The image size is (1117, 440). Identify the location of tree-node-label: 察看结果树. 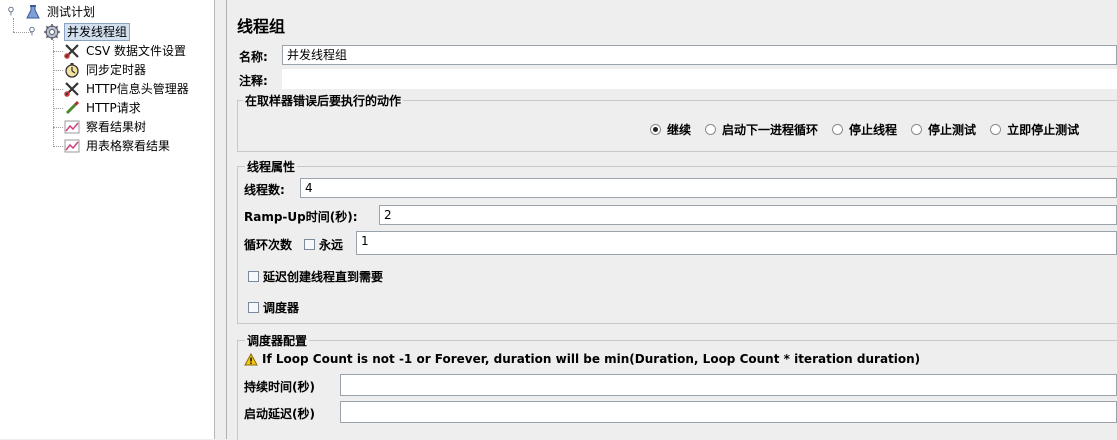
(116, 127).